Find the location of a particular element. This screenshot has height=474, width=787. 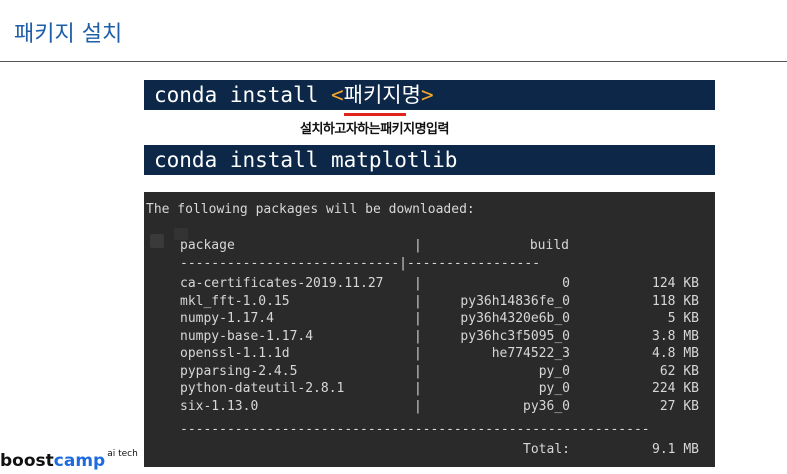

title-divider is located at coordinates (393, 61).